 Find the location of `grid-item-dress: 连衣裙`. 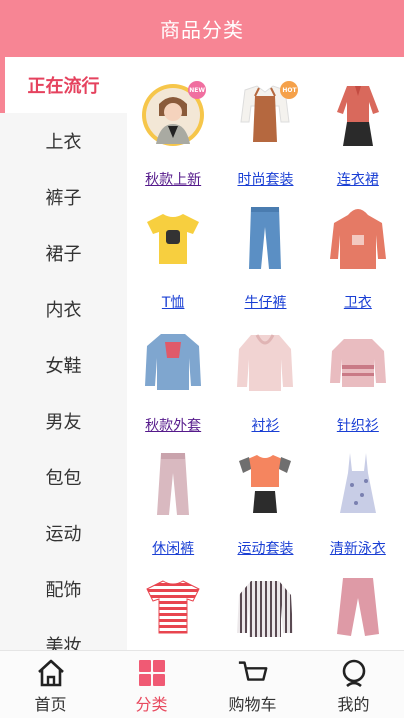

grid-item-dress: 连衣裙 is located at coordinates (358, 128).